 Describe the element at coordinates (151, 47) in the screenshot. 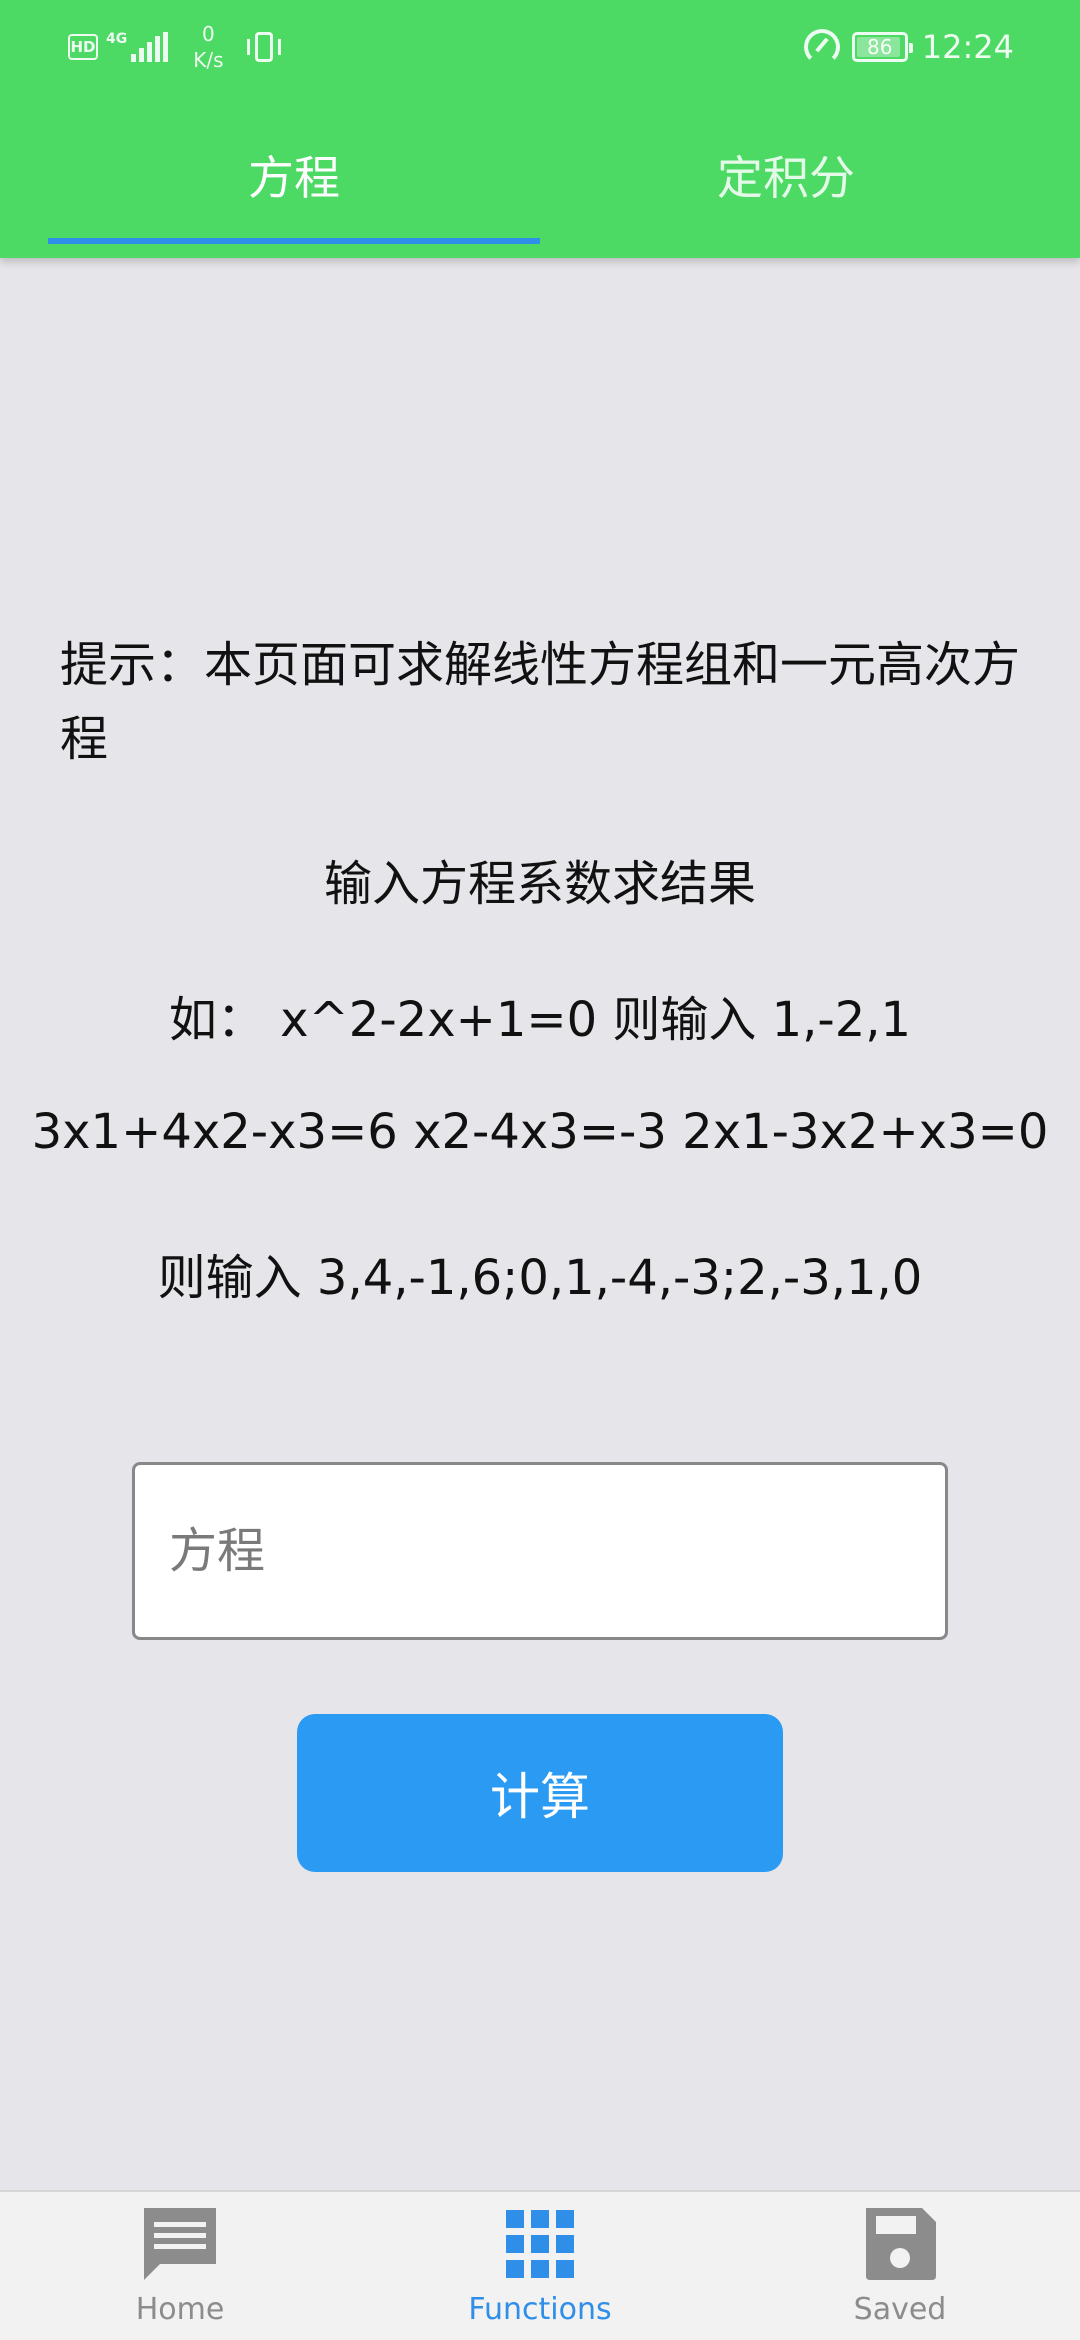

I see `signal-icon` at that location.